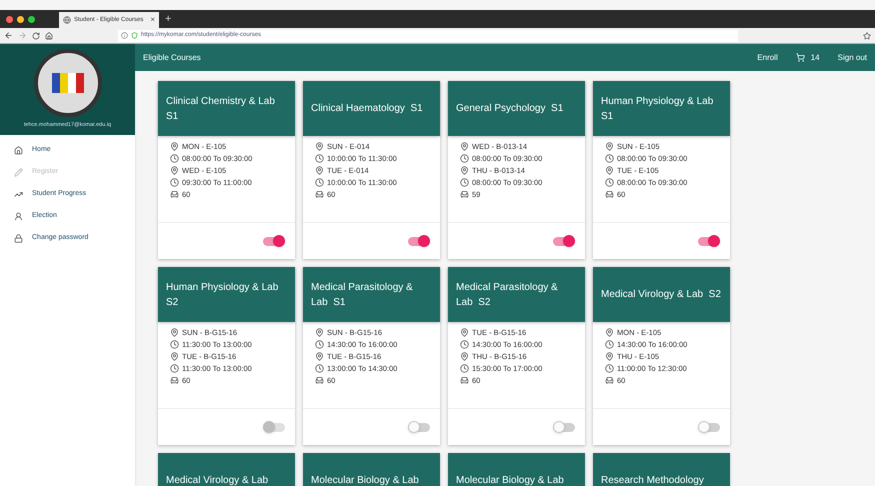  What do you see at coordinates (657, 109) in the screenshot?
I see `course-title: Human Physiology & Lab S1` at bounding box center [657, 109].